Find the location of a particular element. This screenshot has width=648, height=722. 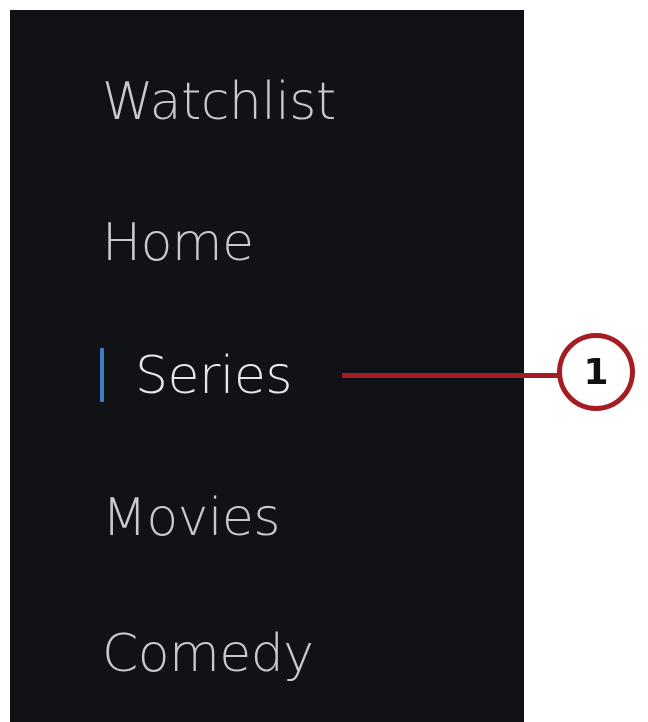

callout-line is located at coordinates (451, 375).